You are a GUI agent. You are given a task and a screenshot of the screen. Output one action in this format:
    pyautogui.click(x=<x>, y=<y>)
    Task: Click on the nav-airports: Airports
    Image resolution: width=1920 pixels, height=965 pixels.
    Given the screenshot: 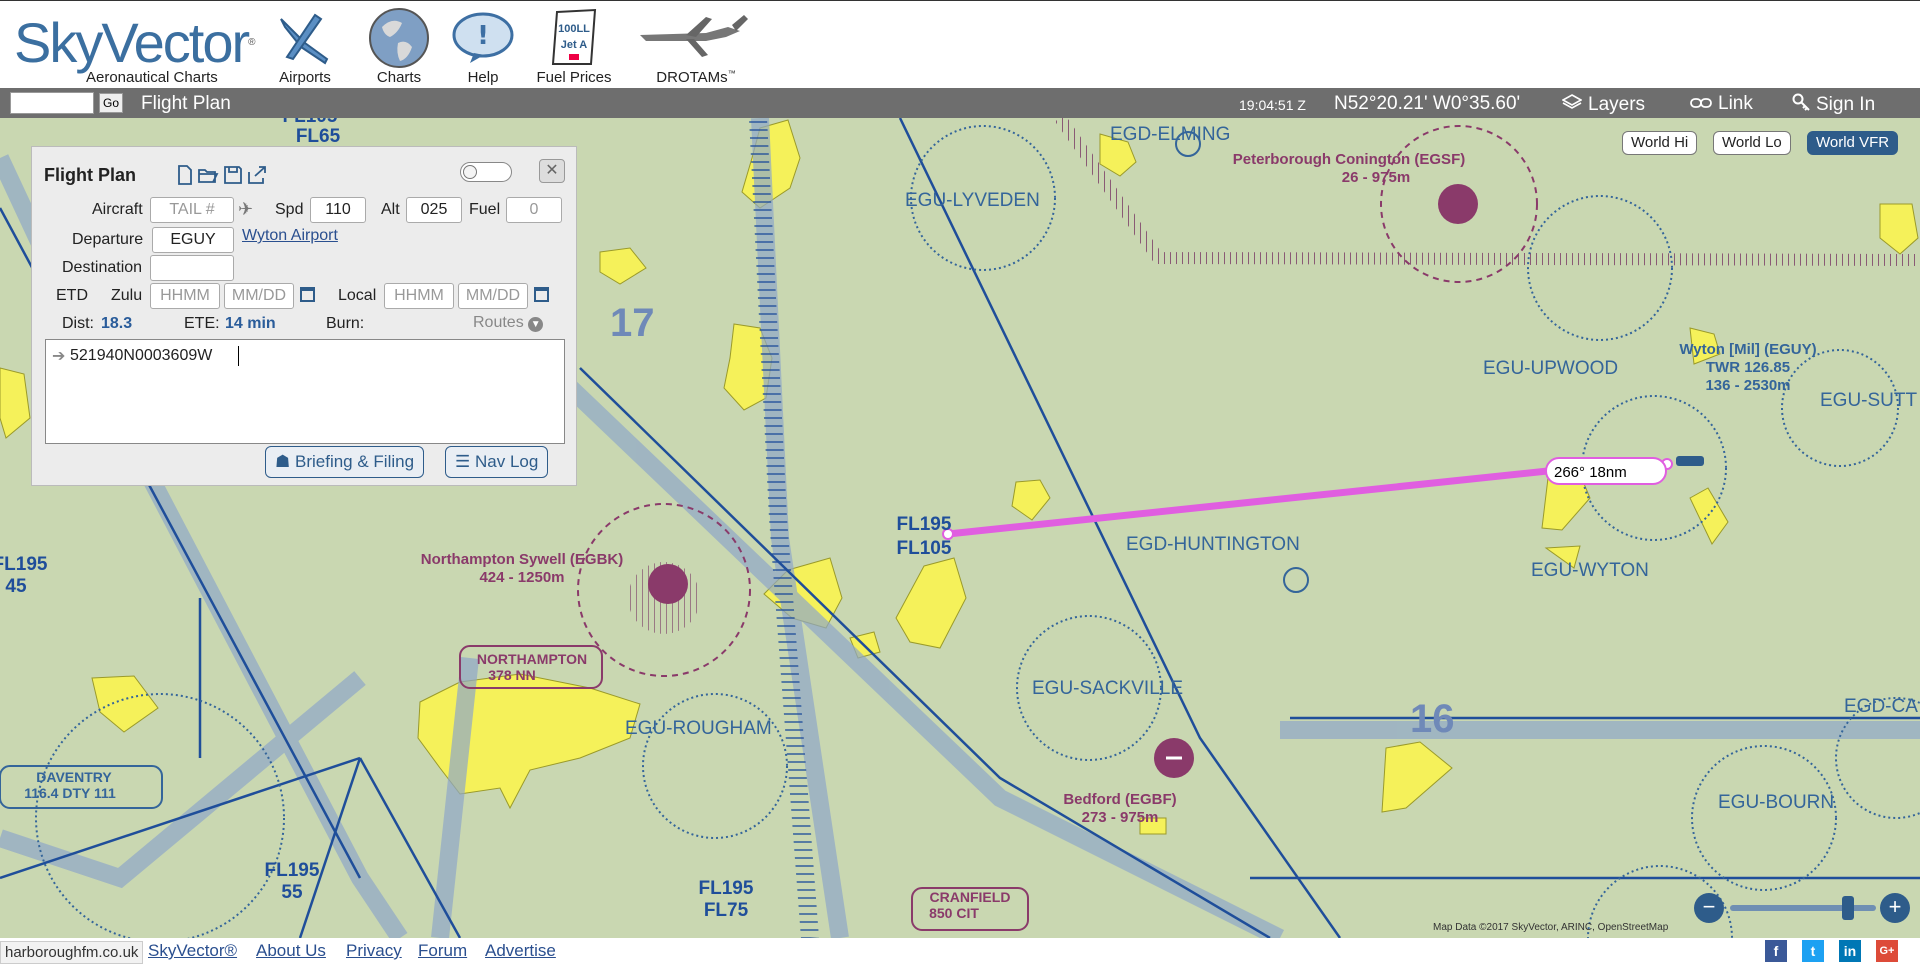 What is the action you would take?
    pyautogui.click(x=305, y=46)
    